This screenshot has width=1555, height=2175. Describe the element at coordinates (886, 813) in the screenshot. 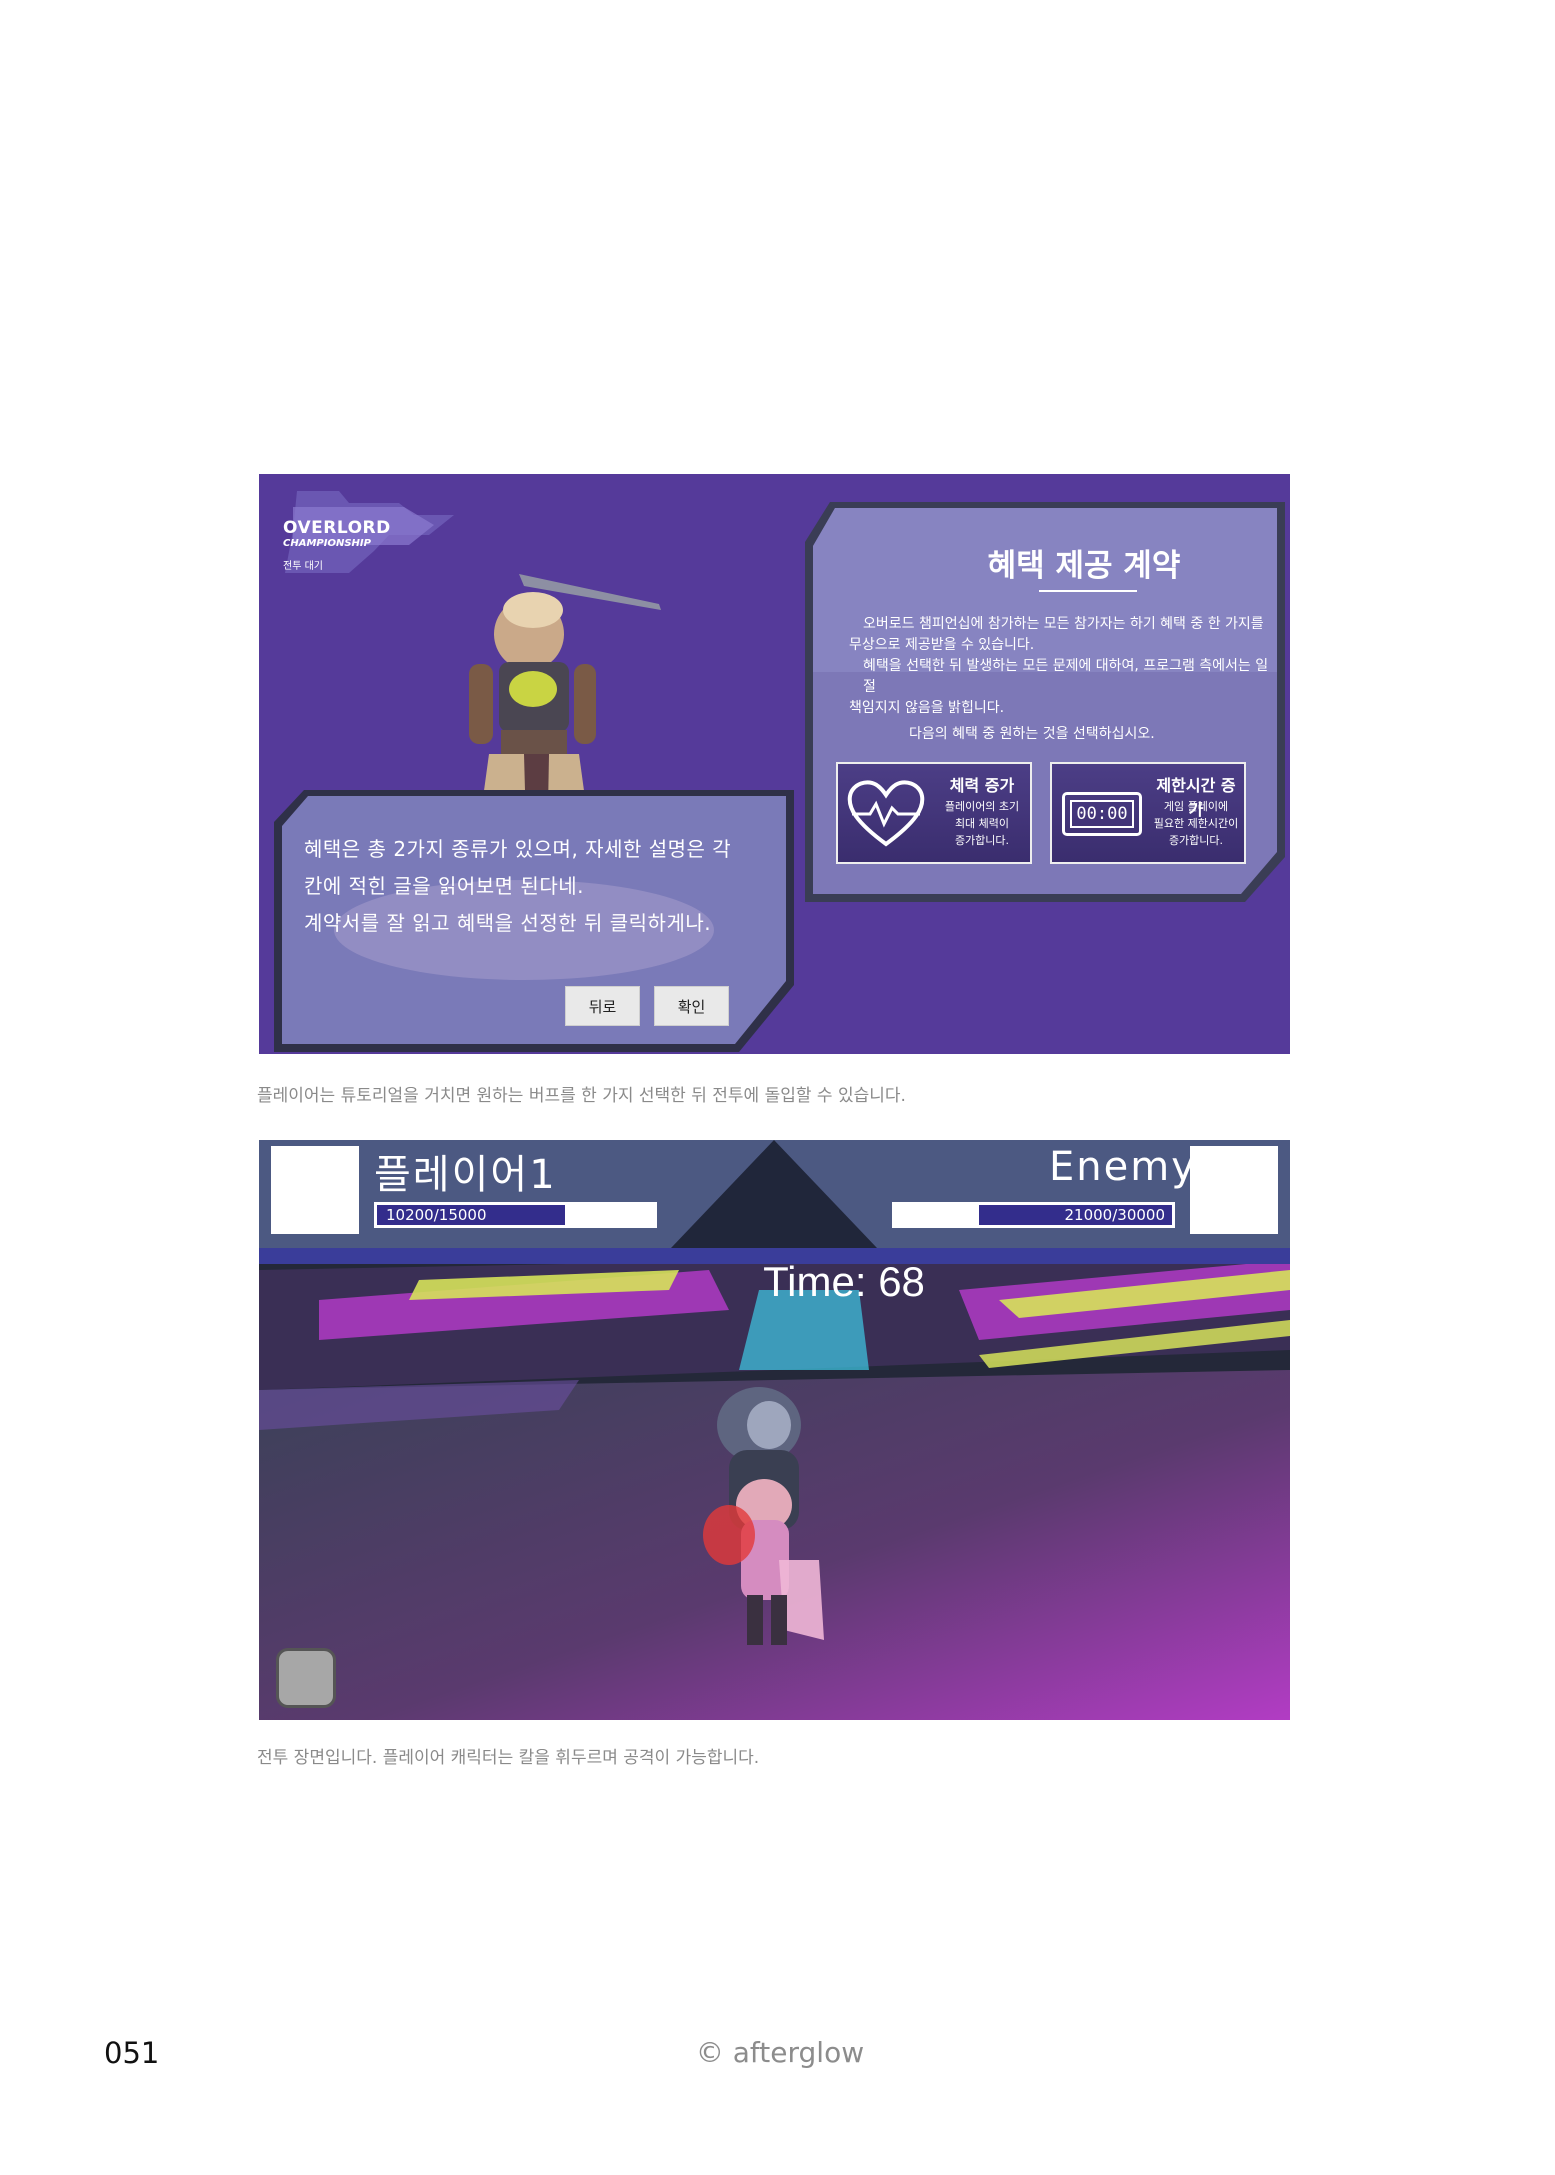

I see `heart-pulse-icon` at that location.